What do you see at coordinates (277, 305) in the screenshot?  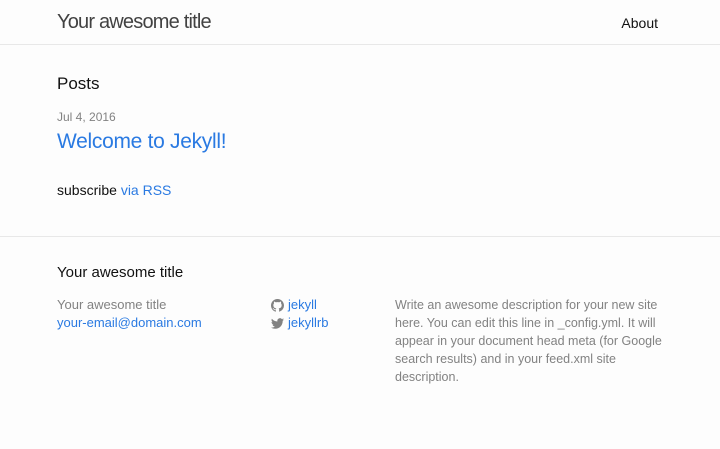 I see `github-icon` at bounding box center [277, 305].